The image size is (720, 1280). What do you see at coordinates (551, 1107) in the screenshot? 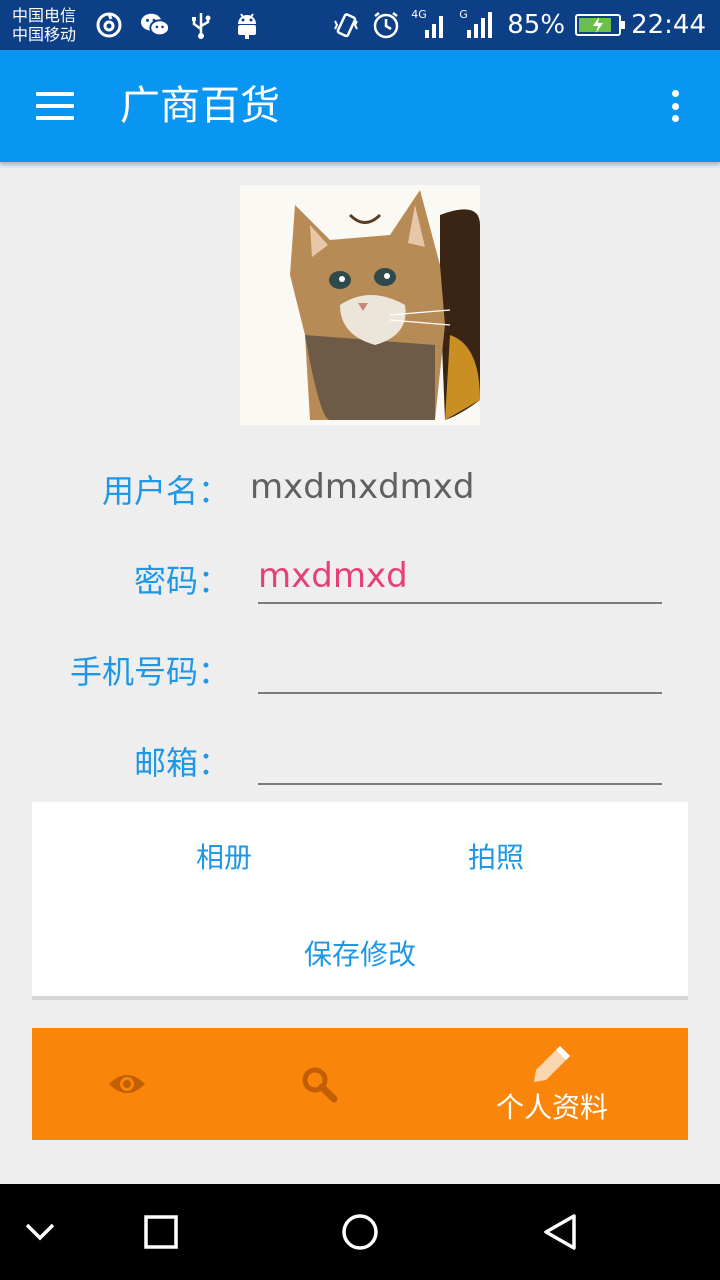
I see `tab-profile-label: 个人资料` at bounding box center [551, 1107].